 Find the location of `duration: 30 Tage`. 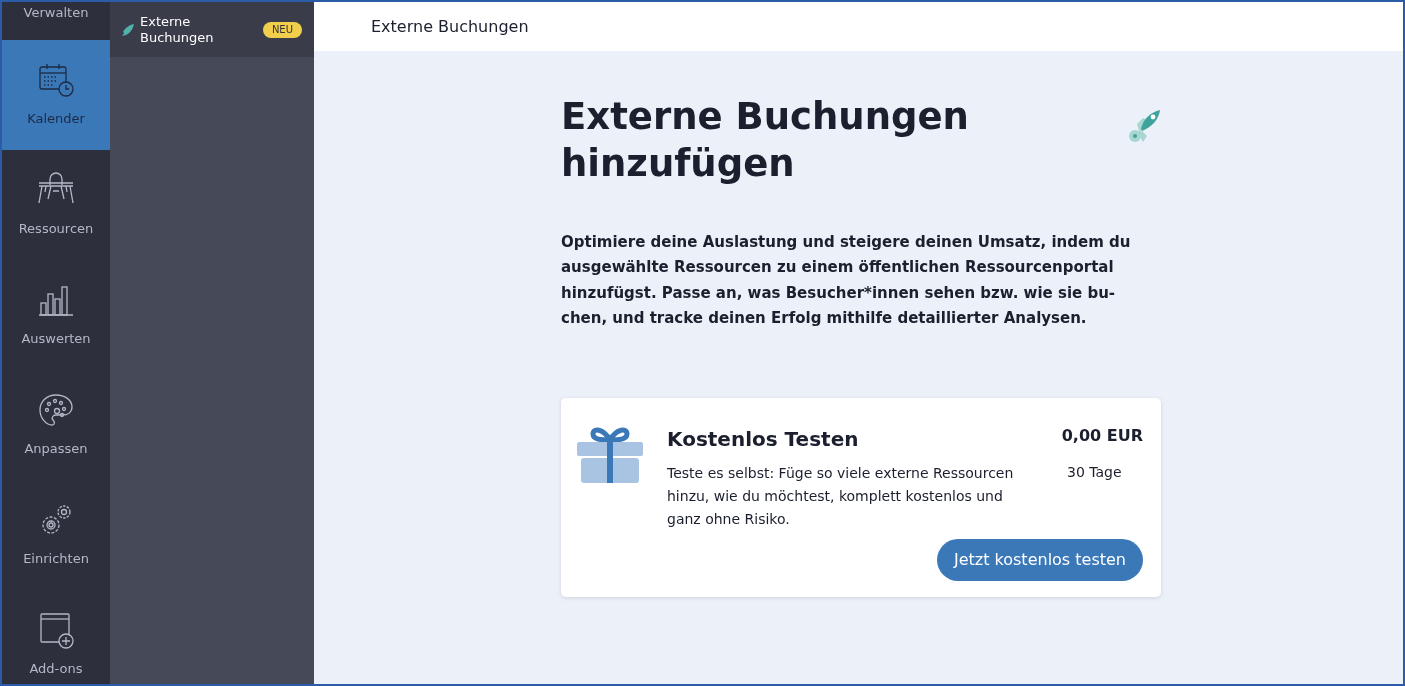

duration: 30 Tage is located at coordinates (1095, 472).